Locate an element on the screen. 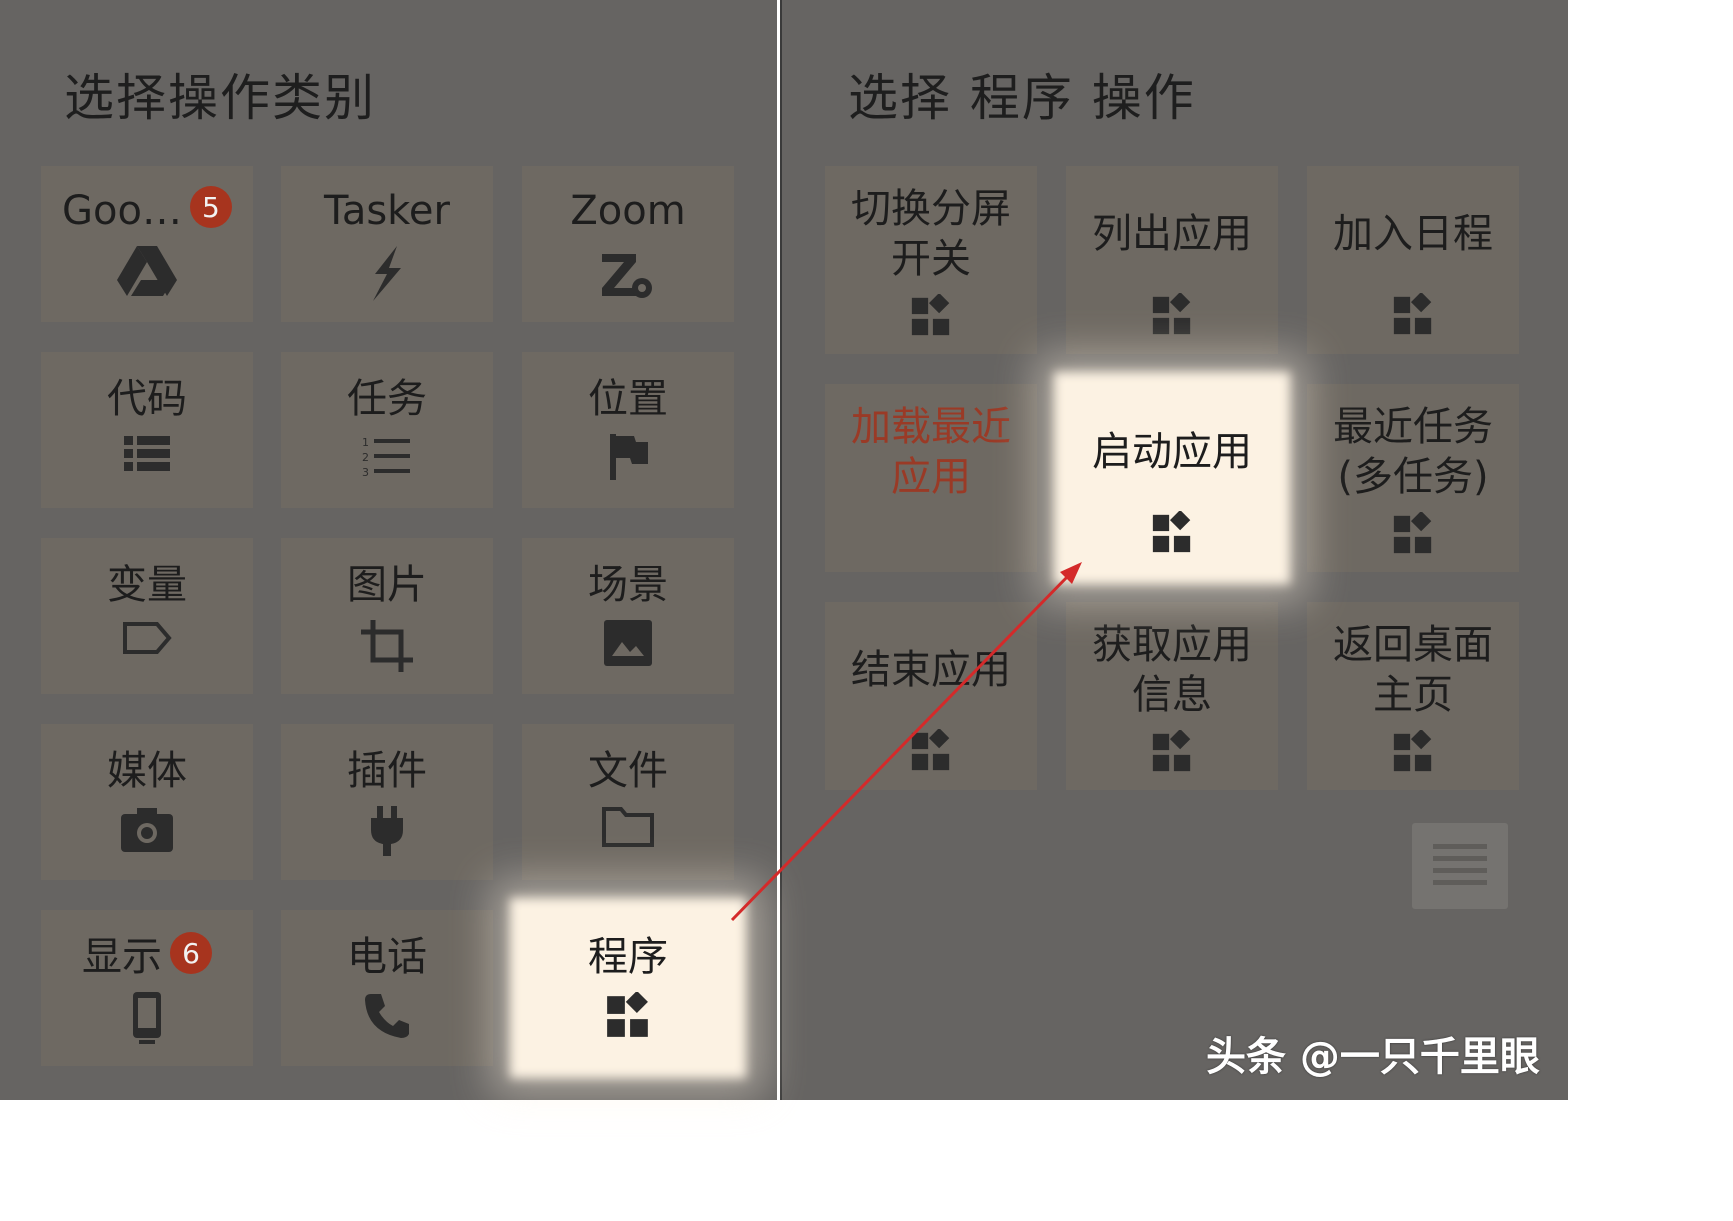 Image resolution: width=1733 pixels, height=1221 pixels. action-kill-app: 结束应用 is located at coordinates (931, 696).